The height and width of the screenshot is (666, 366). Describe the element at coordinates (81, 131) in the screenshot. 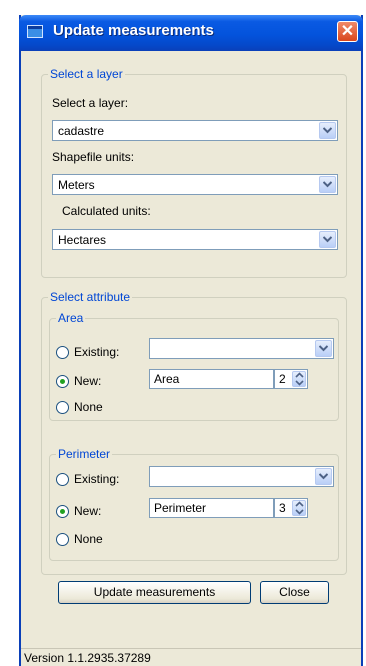

I see `layer-select-value: cadastre` at that location.